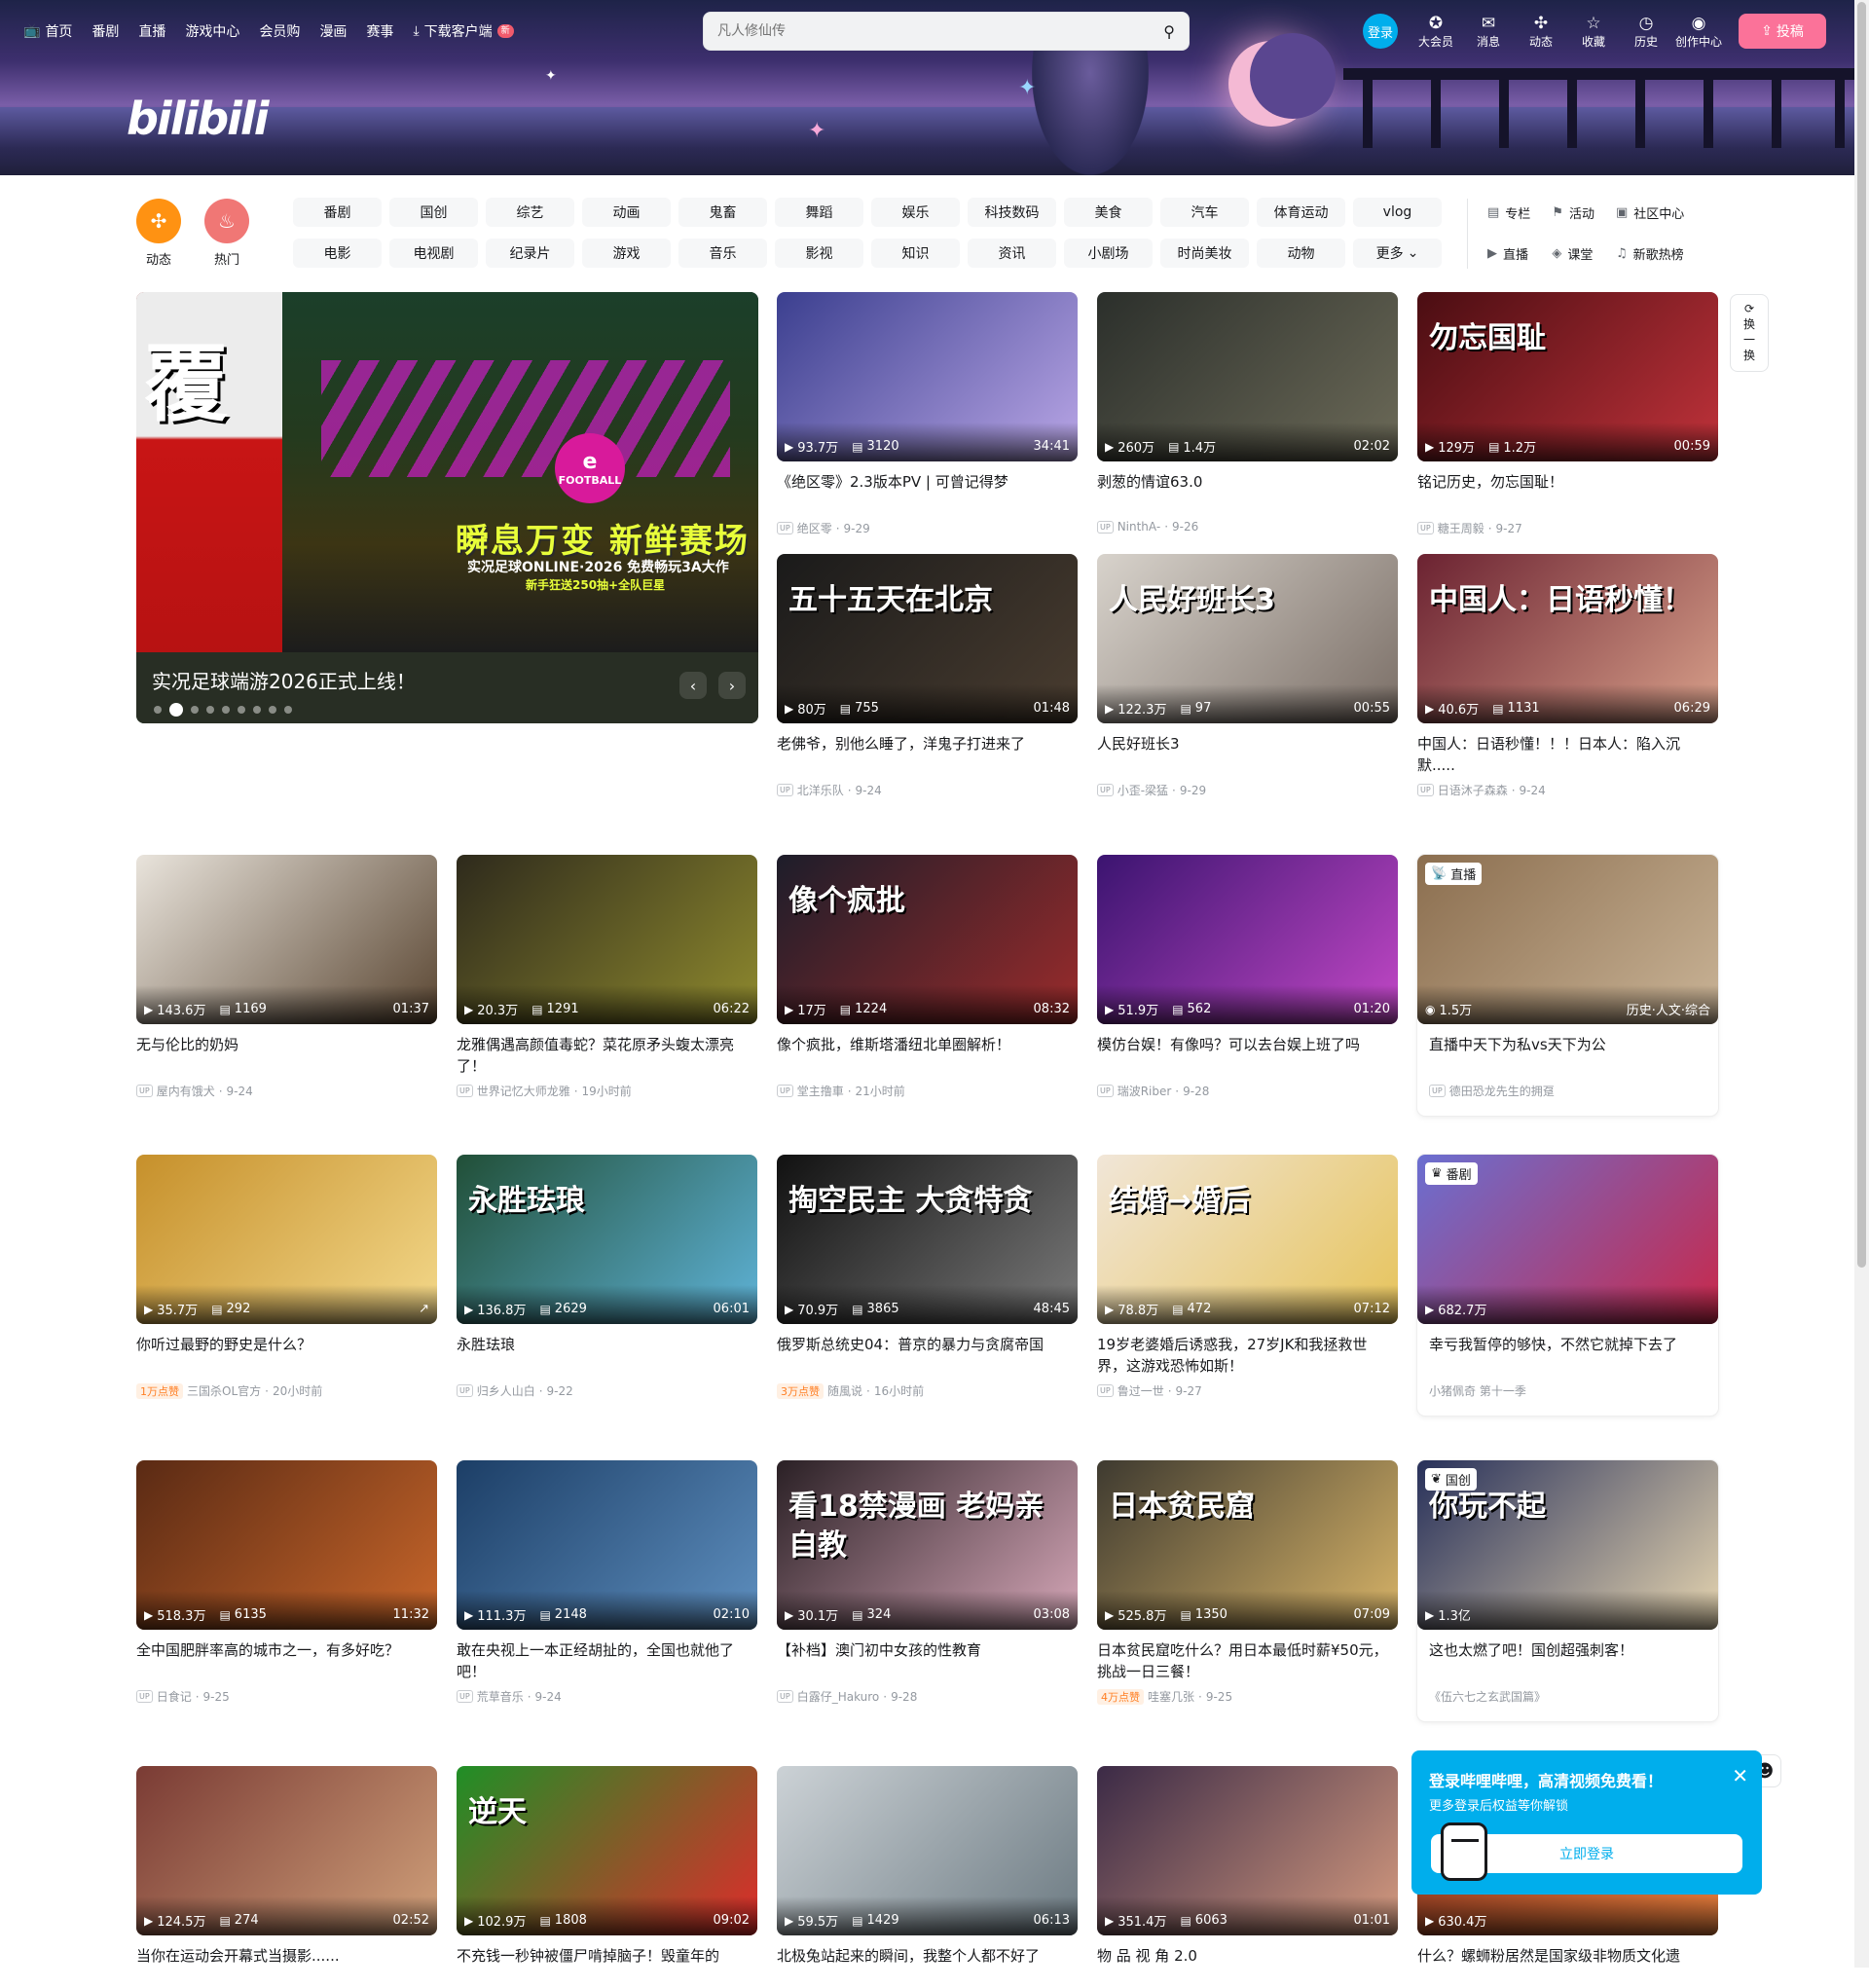 The image size is (1869, 1988). What do you see at coordinates (1108, 212) in the screenshot?
I see `channel-item: 美食` at bounding box center [1108, 212].